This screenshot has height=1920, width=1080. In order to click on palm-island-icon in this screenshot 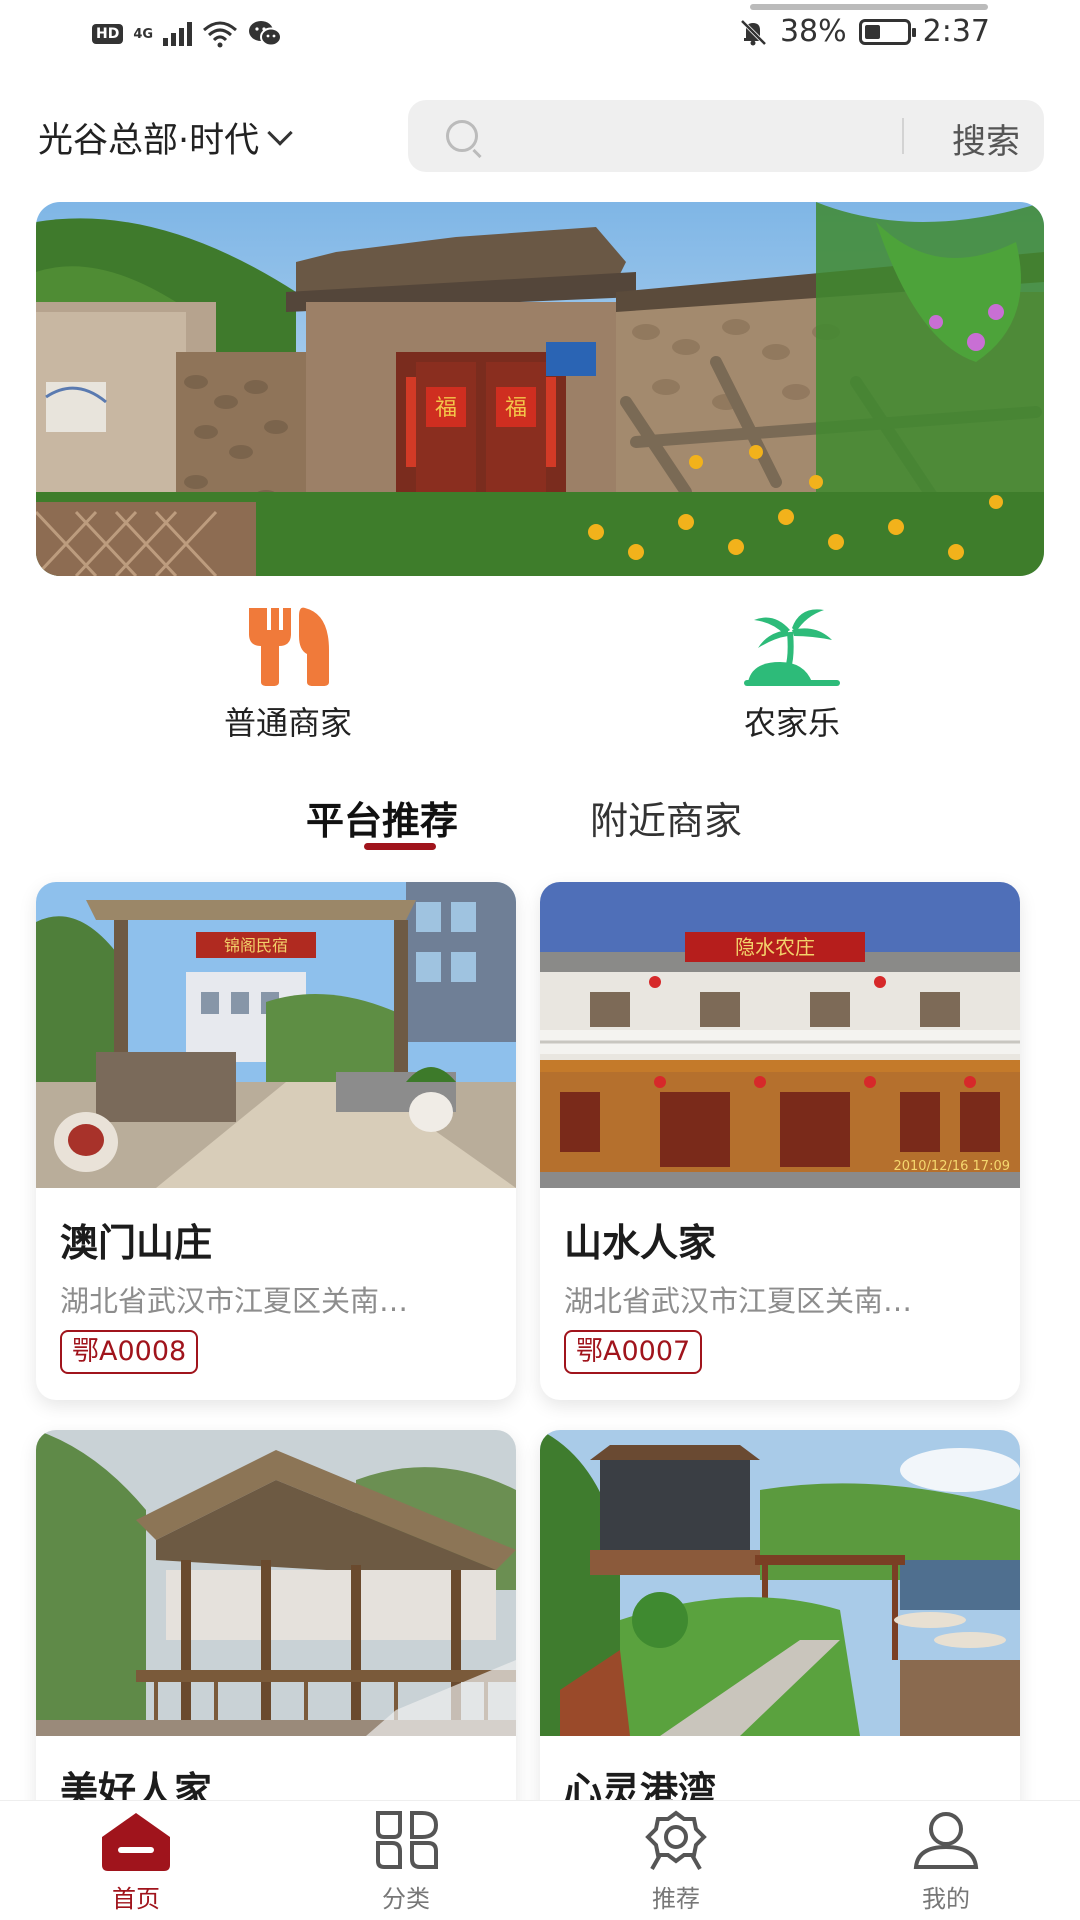, I will do `click(792, 647)`.